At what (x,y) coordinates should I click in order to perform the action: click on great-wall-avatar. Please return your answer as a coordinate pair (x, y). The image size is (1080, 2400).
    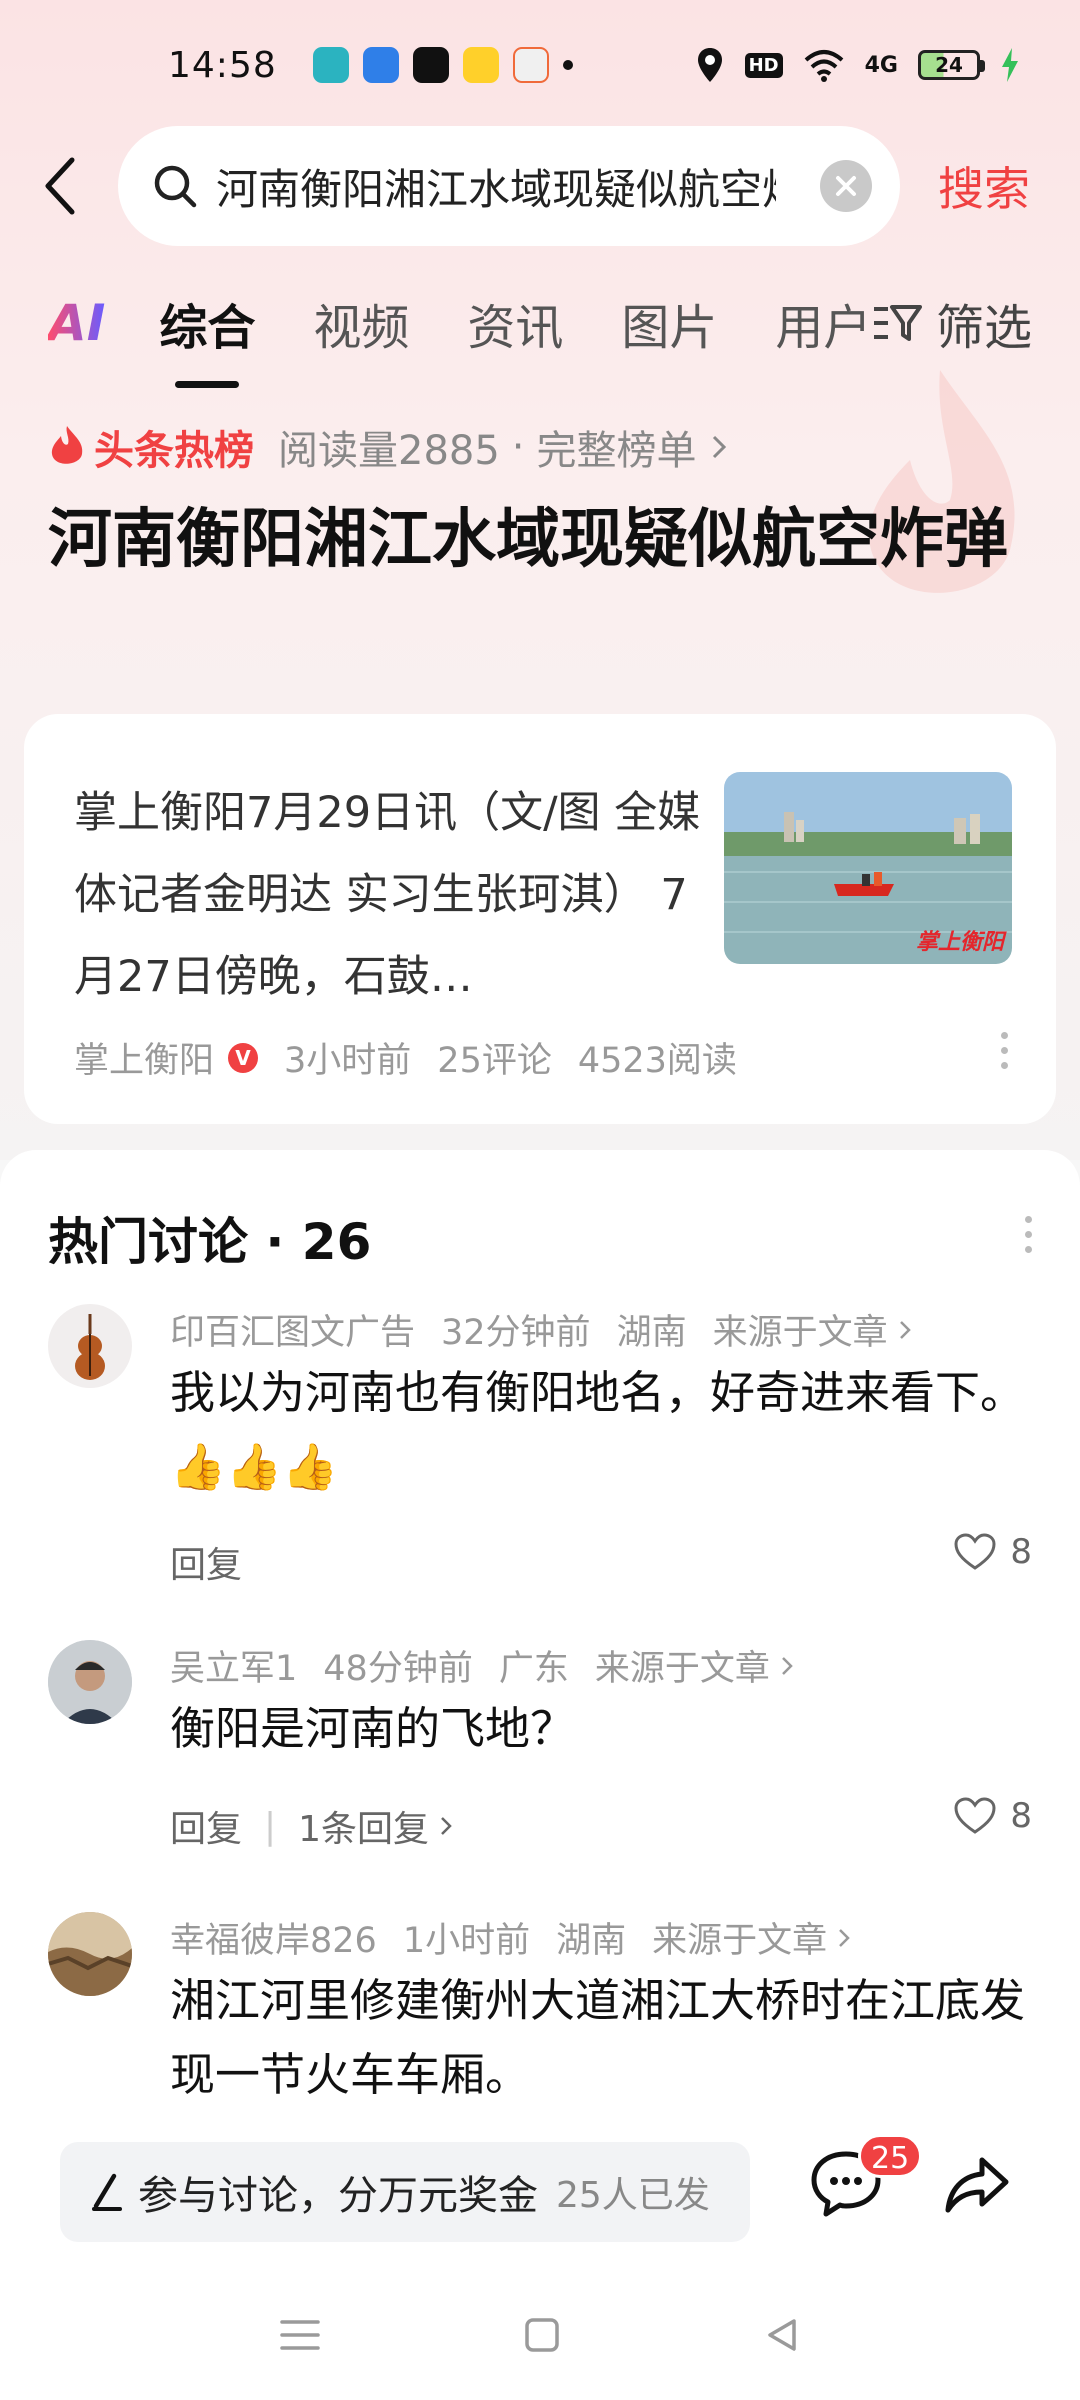
    Looking at the image, I should click on (90, 1954).